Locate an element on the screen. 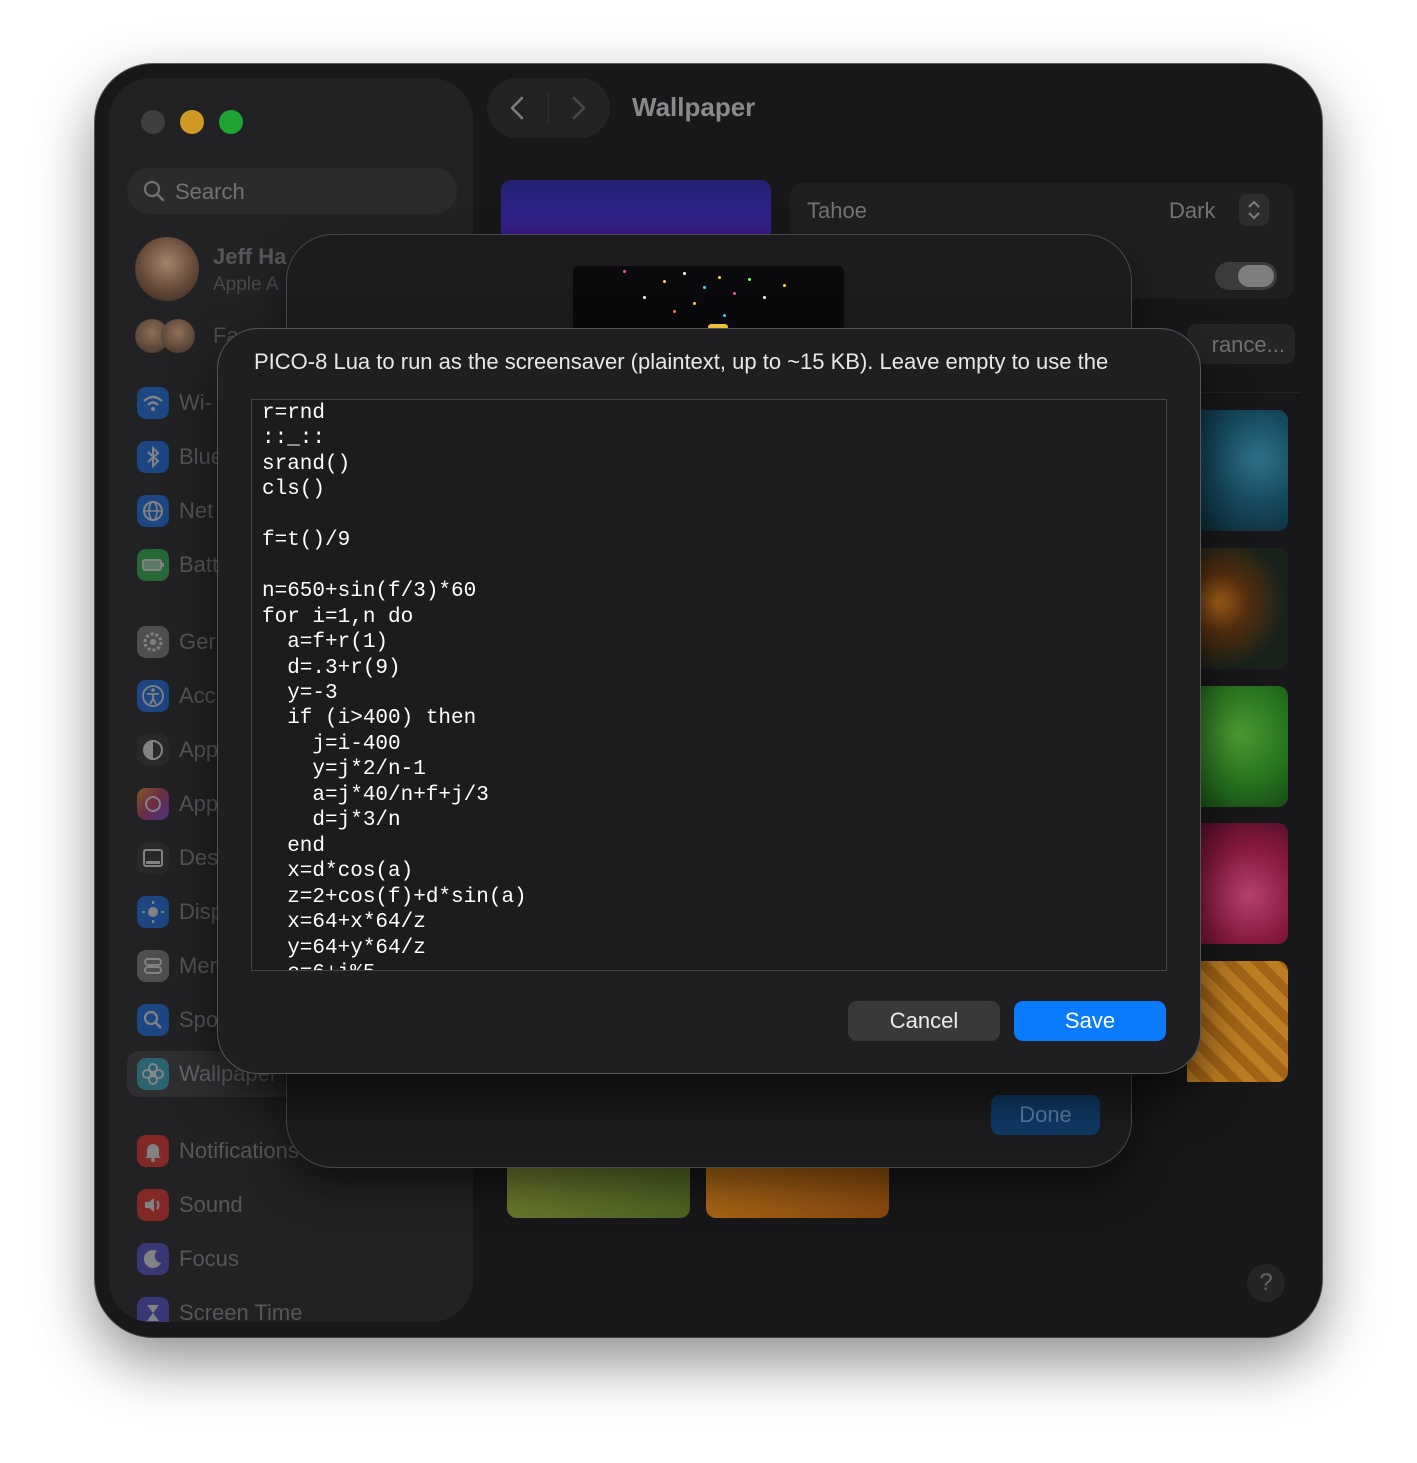 This screenshot has height=1463, width=1417. save-button: Save is located at coordinates (1090, 1021).